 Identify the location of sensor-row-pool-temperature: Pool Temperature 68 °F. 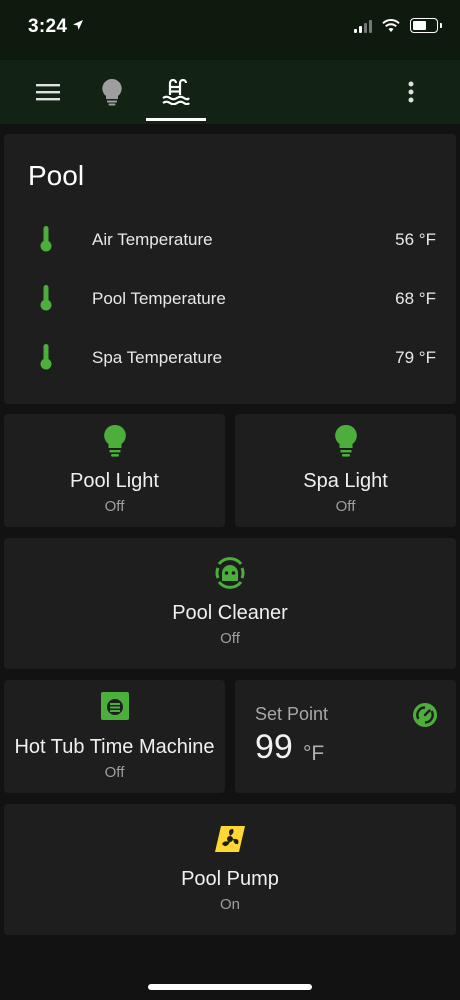
(220, 299).